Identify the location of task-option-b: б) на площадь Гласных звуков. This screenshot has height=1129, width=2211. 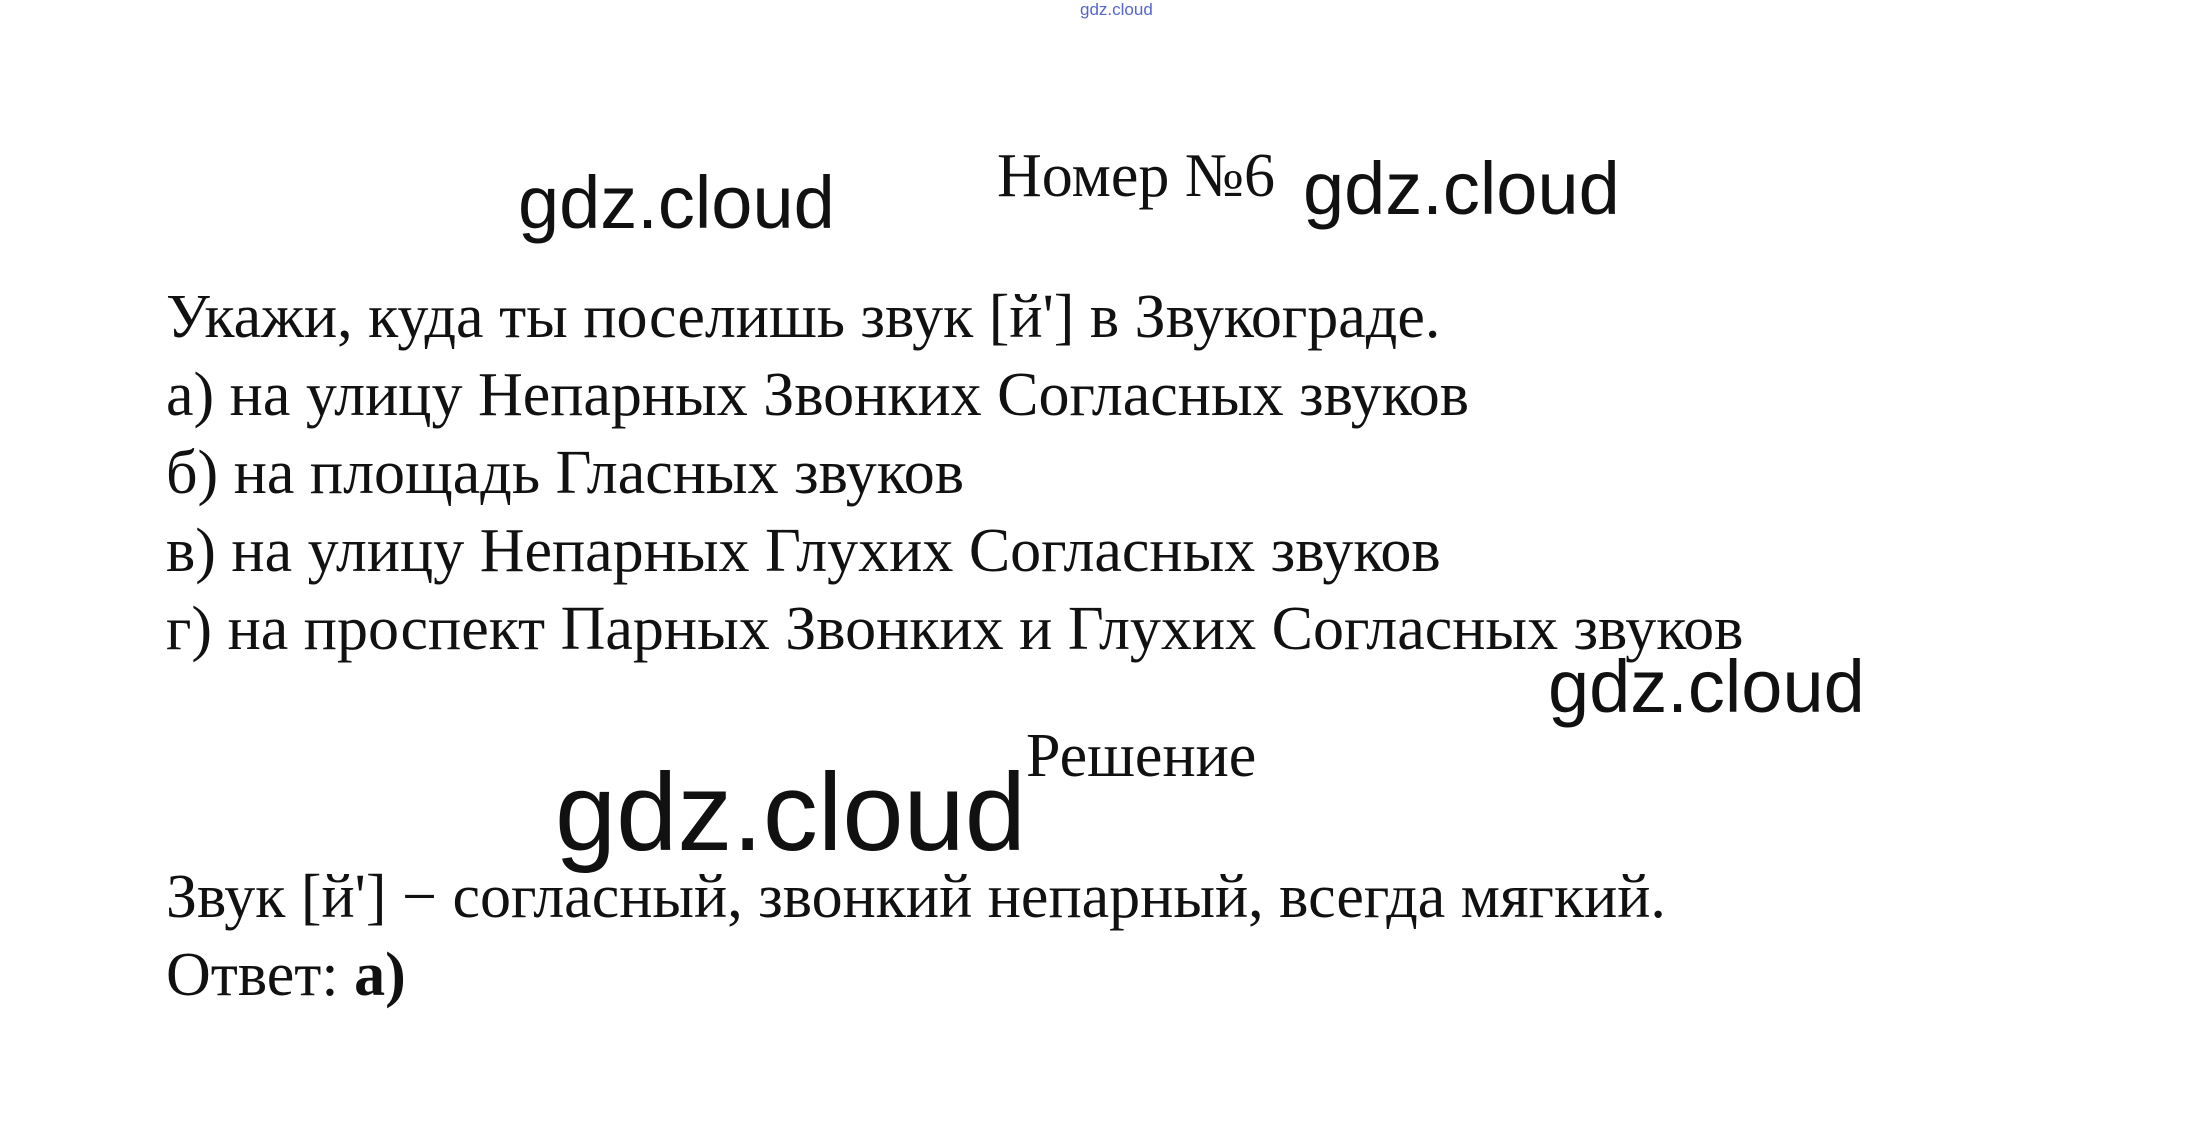
(565, 473).